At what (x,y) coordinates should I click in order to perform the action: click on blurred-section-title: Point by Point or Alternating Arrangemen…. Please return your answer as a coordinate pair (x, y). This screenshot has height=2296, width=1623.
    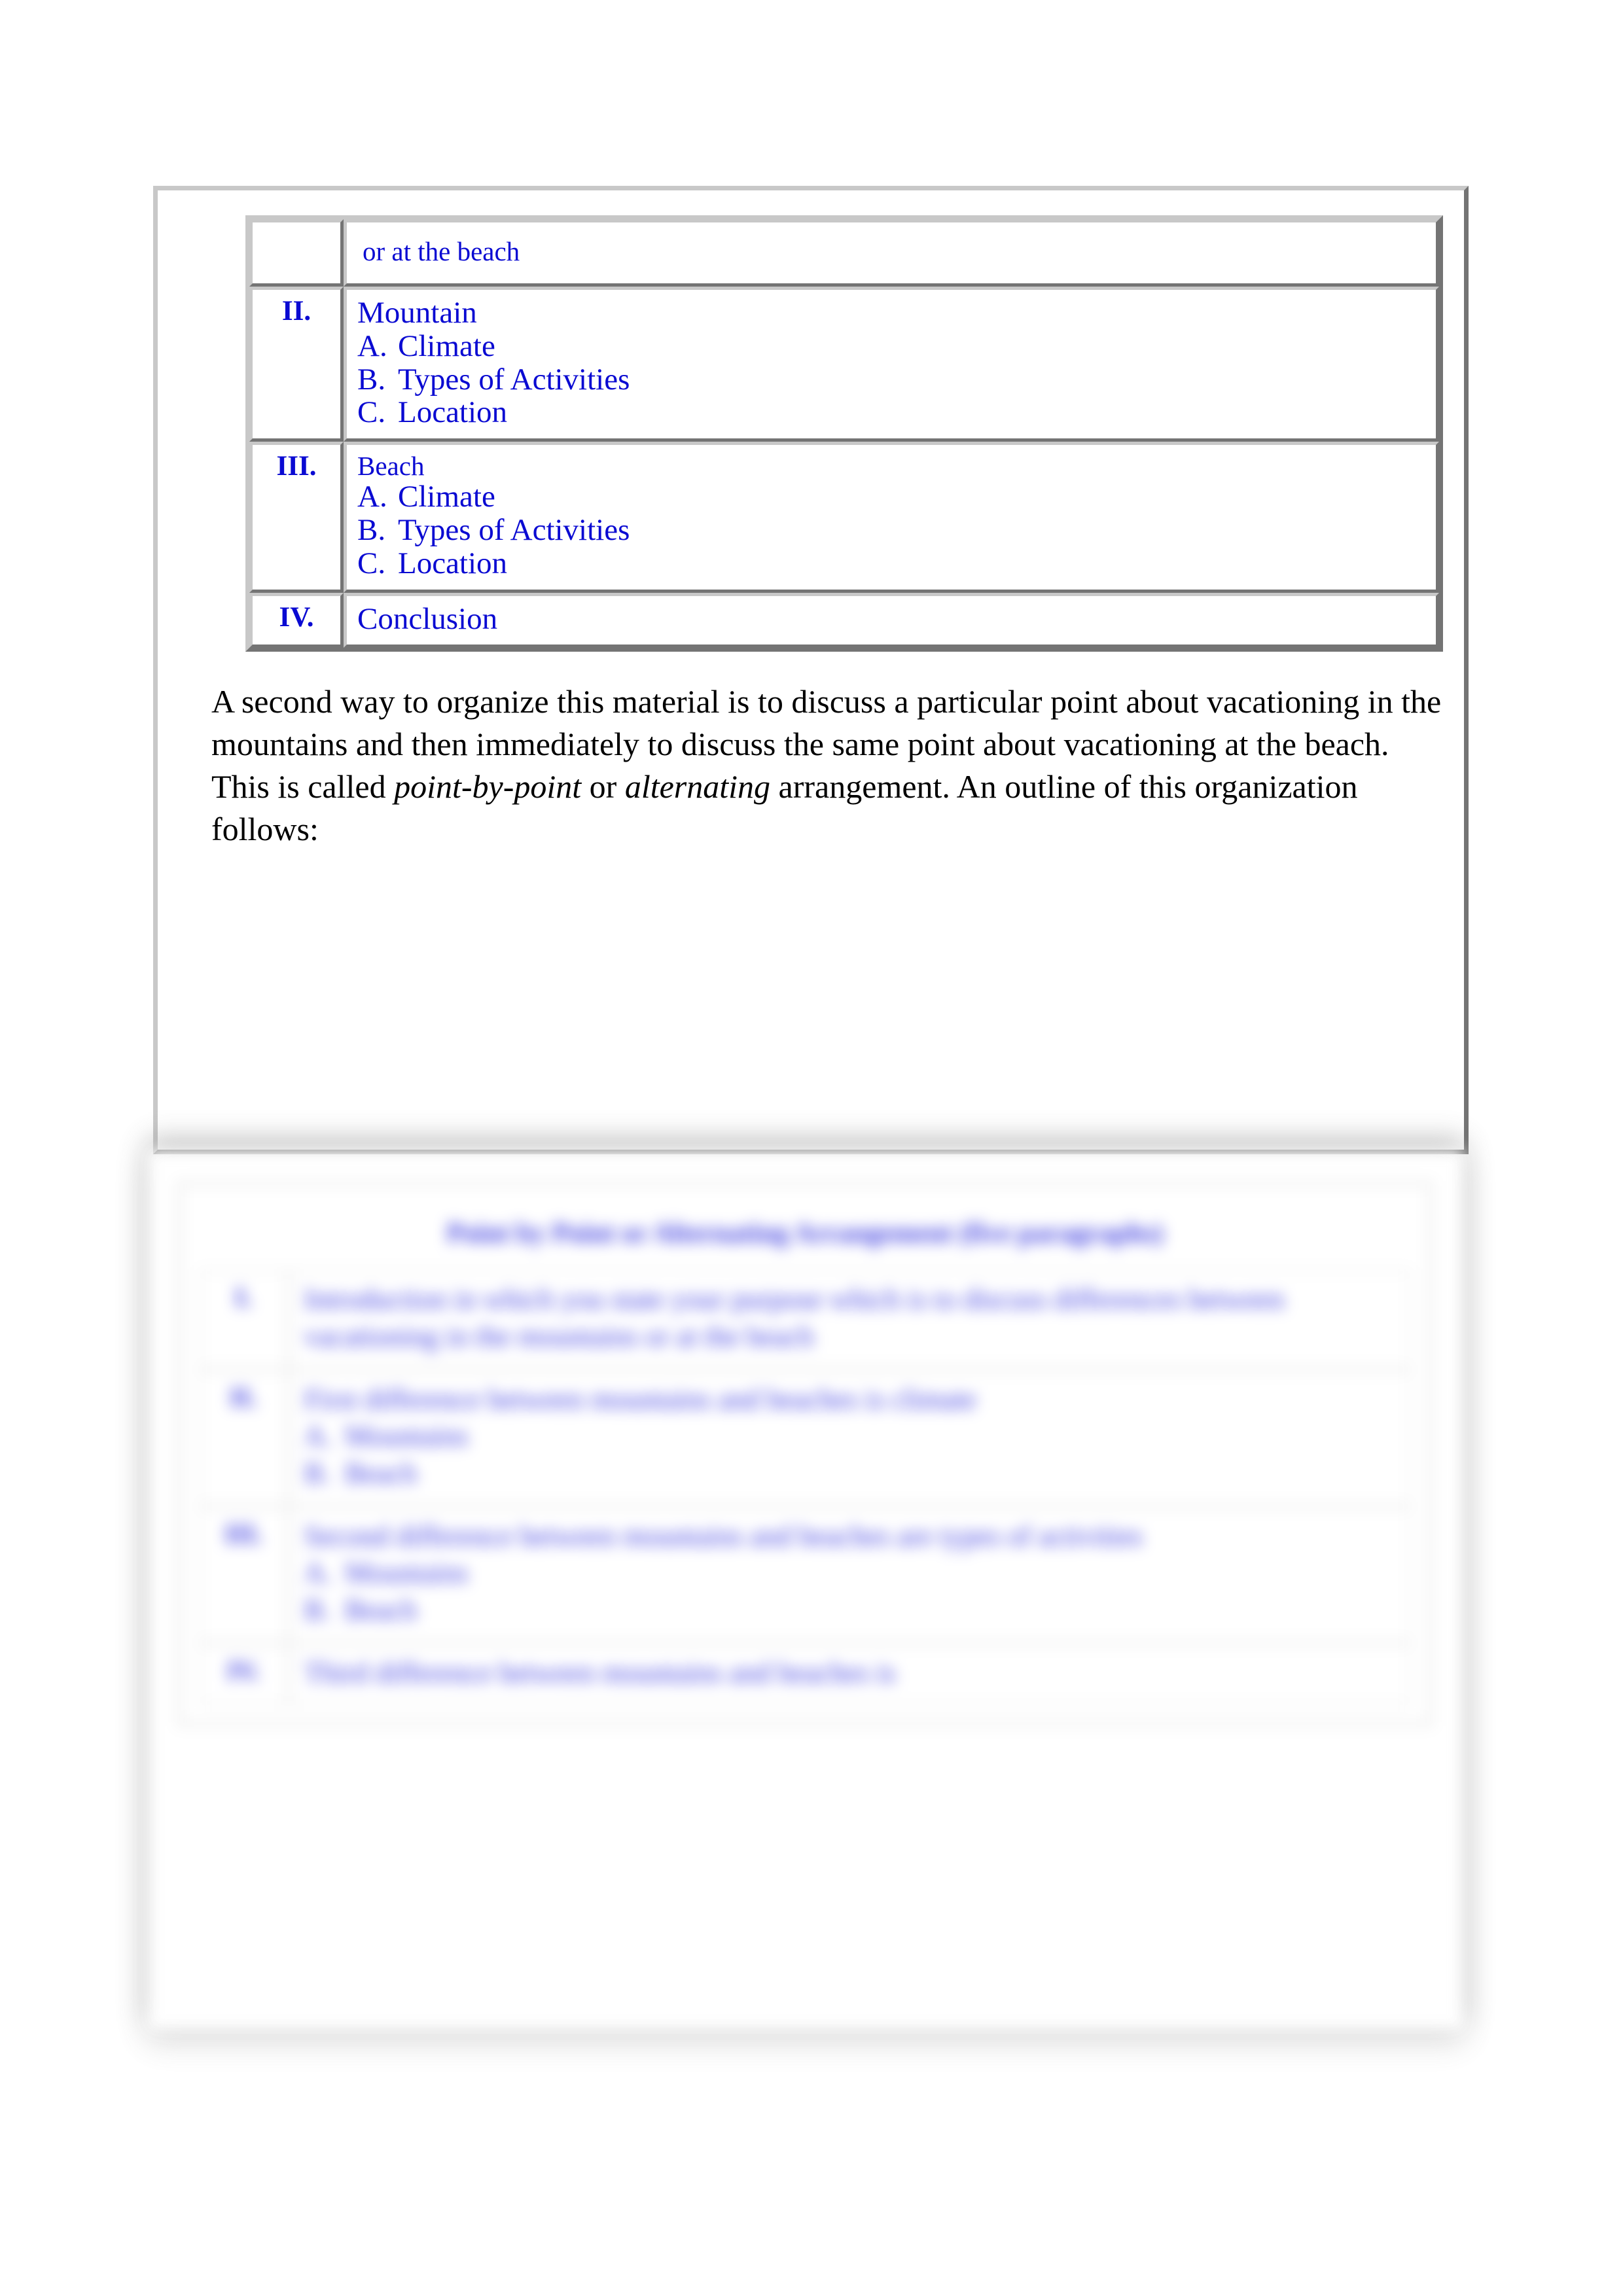
    Looking at the image, I should click on (805, 1233).